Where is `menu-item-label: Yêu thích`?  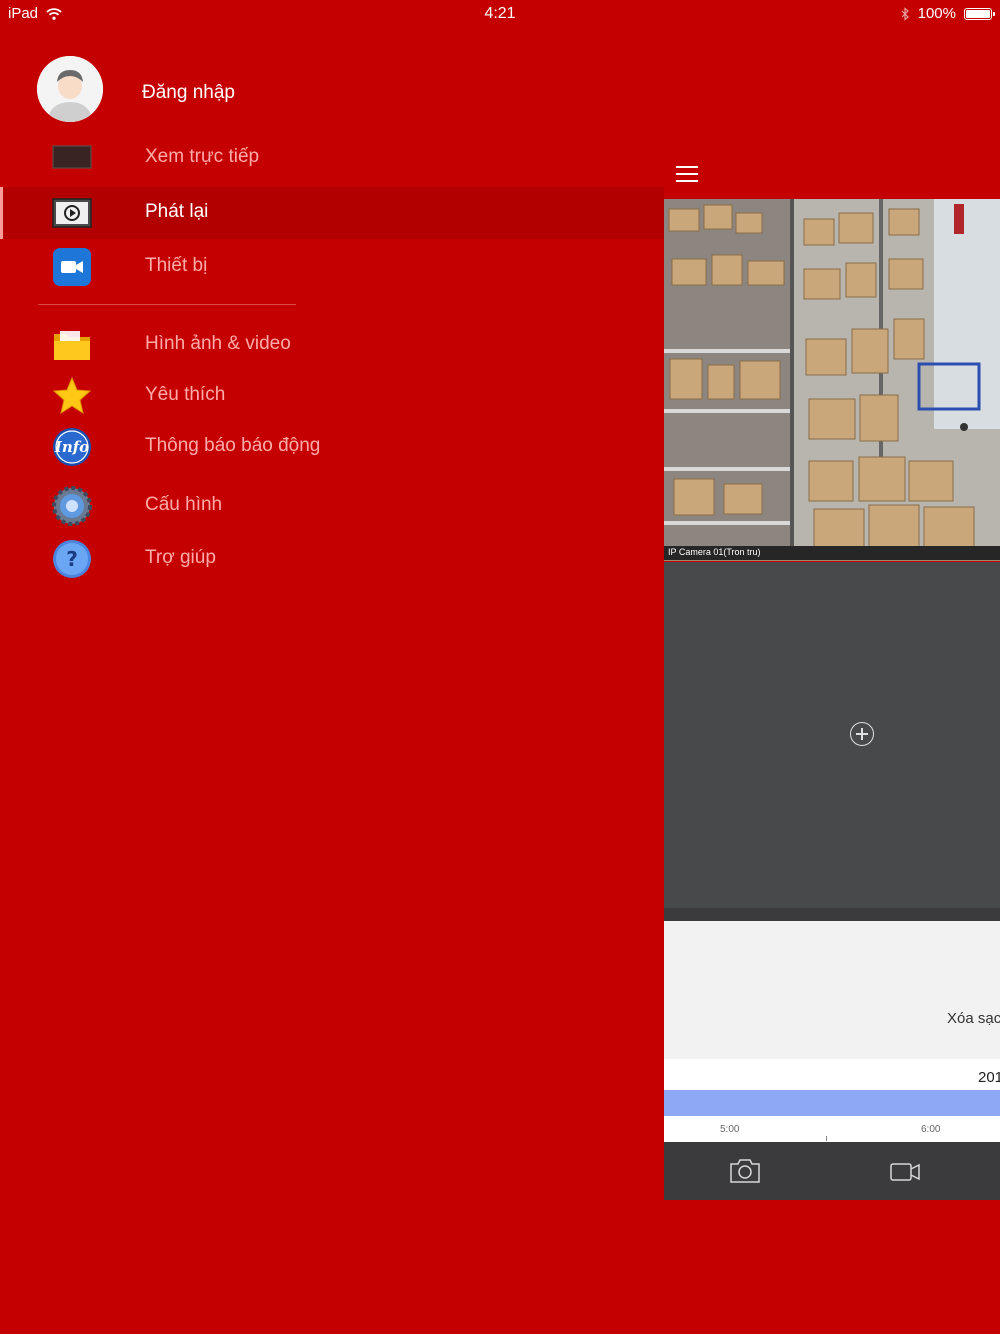 menu-item-label: Yêu thích is located at coordinates (185, 394).